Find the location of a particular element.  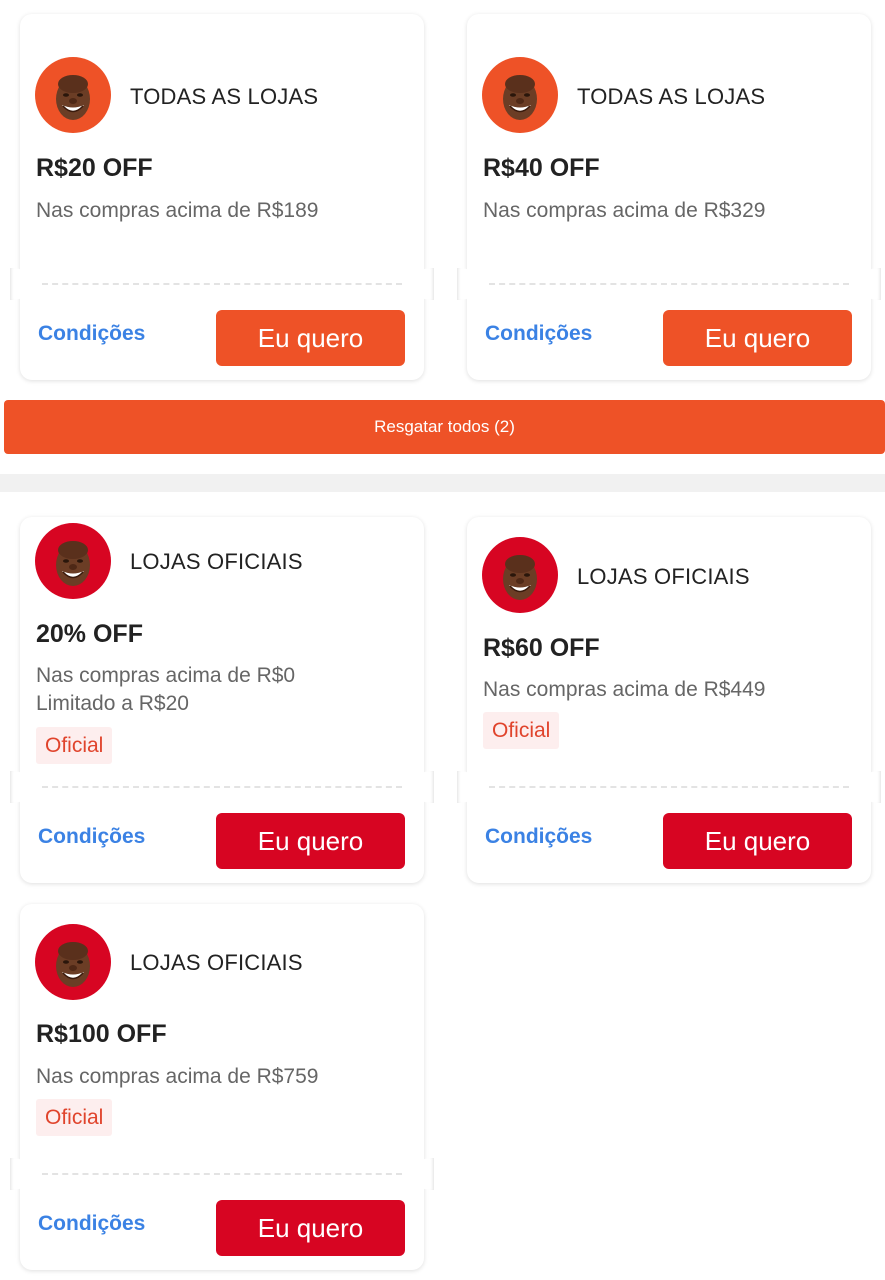

claim-all-button: Resgatar todos (2) is located at coordinates (444, 427).